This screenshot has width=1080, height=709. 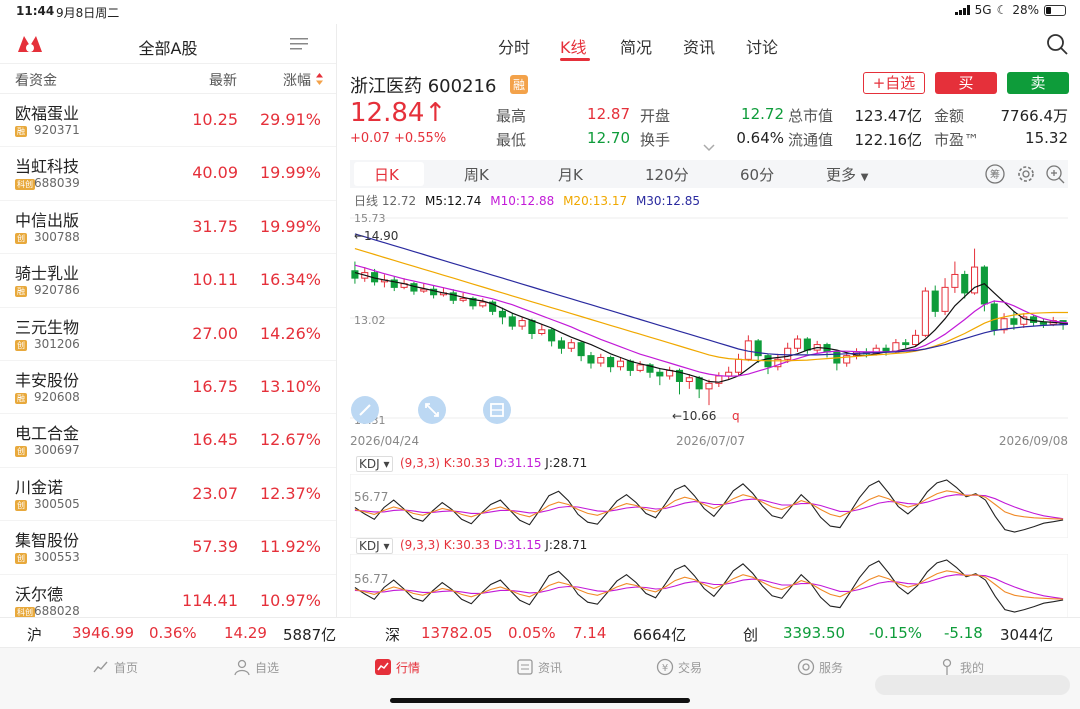 What do you see at coordinates (319, 79) in the screenshot?
I see `sort-icon` at bounding box center [319, 79].